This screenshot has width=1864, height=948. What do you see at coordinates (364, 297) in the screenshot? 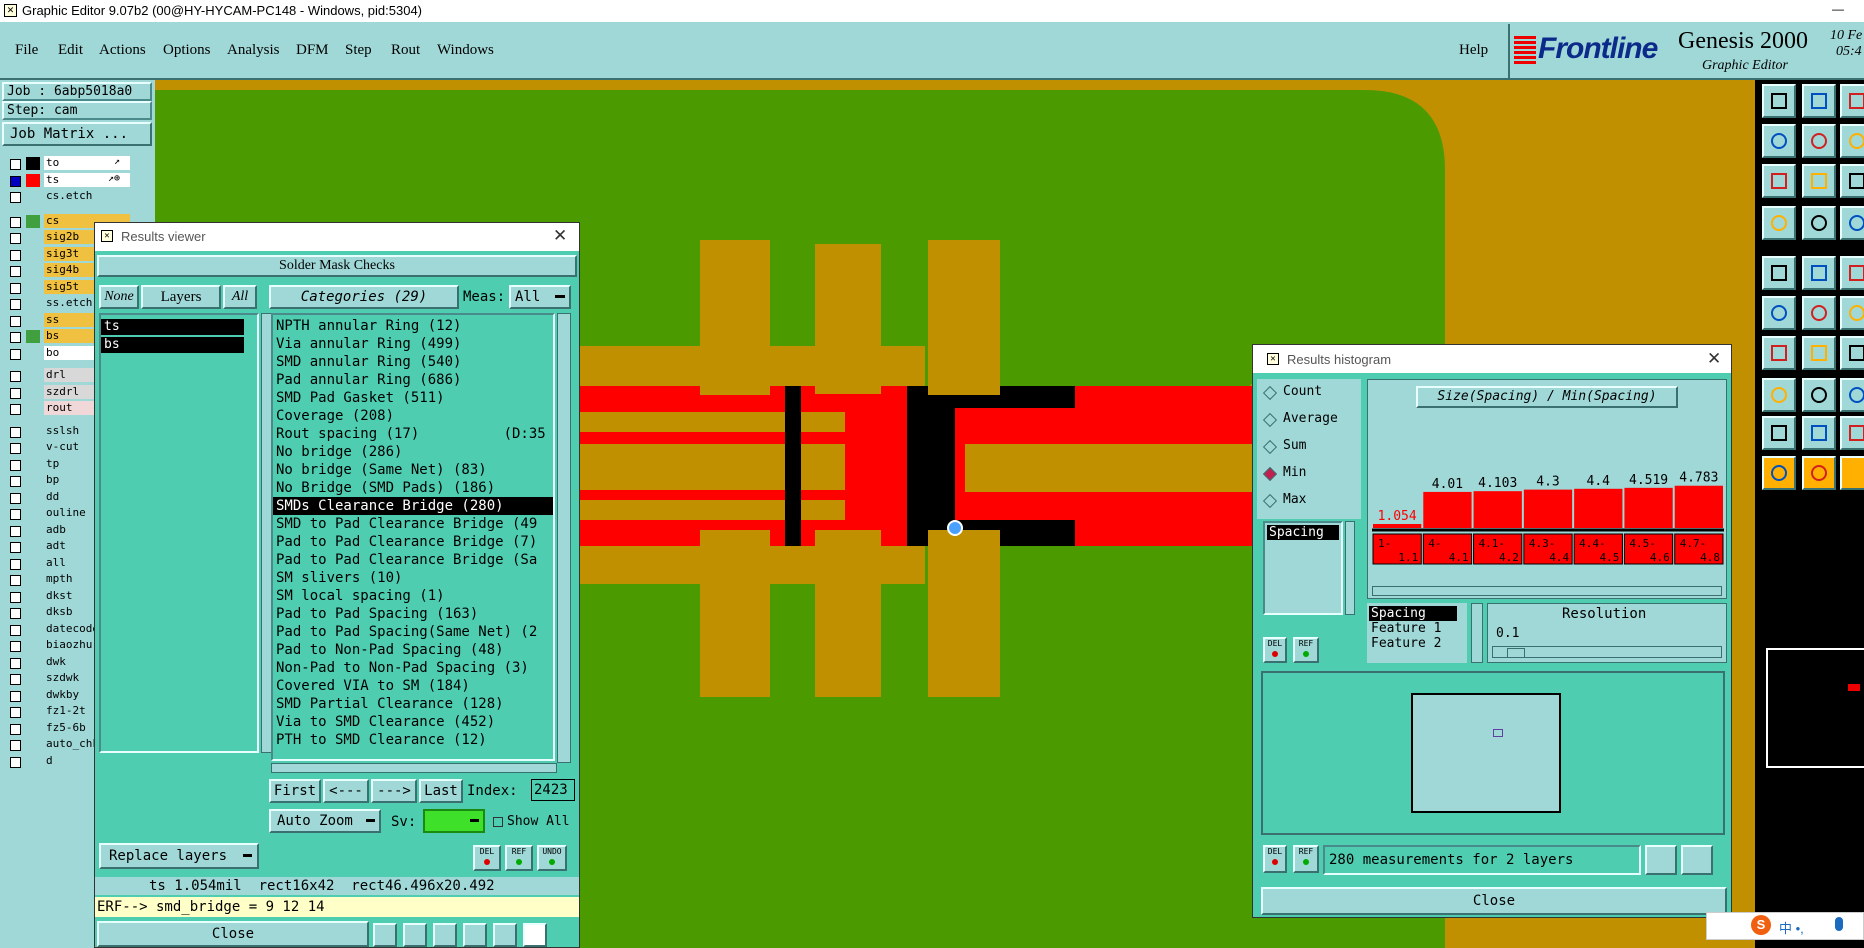
I see `categories-button: Categories (29)` at bounding box center [364, 297].